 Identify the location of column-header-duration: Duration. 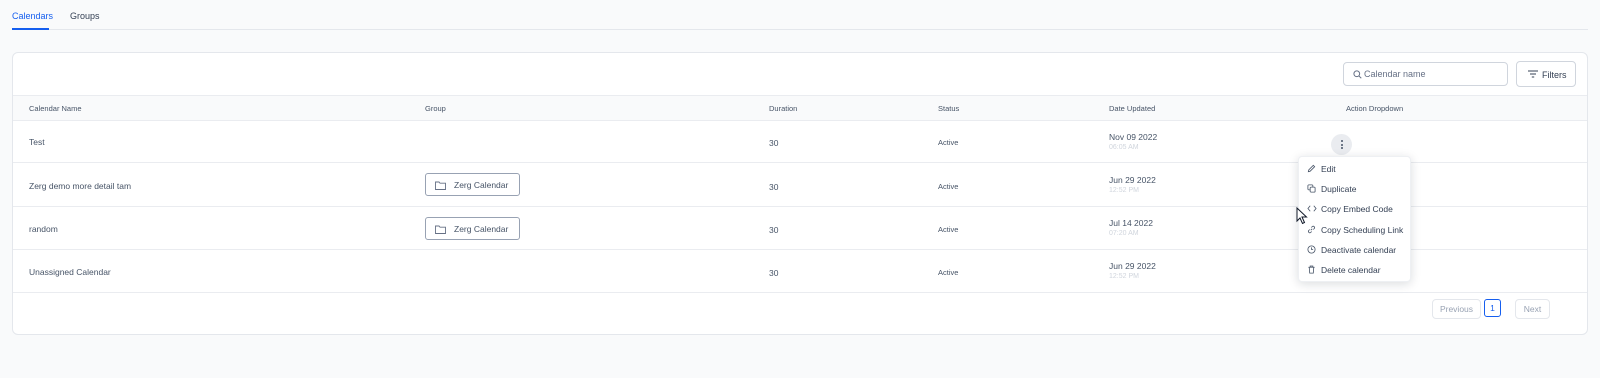
(783, 108).